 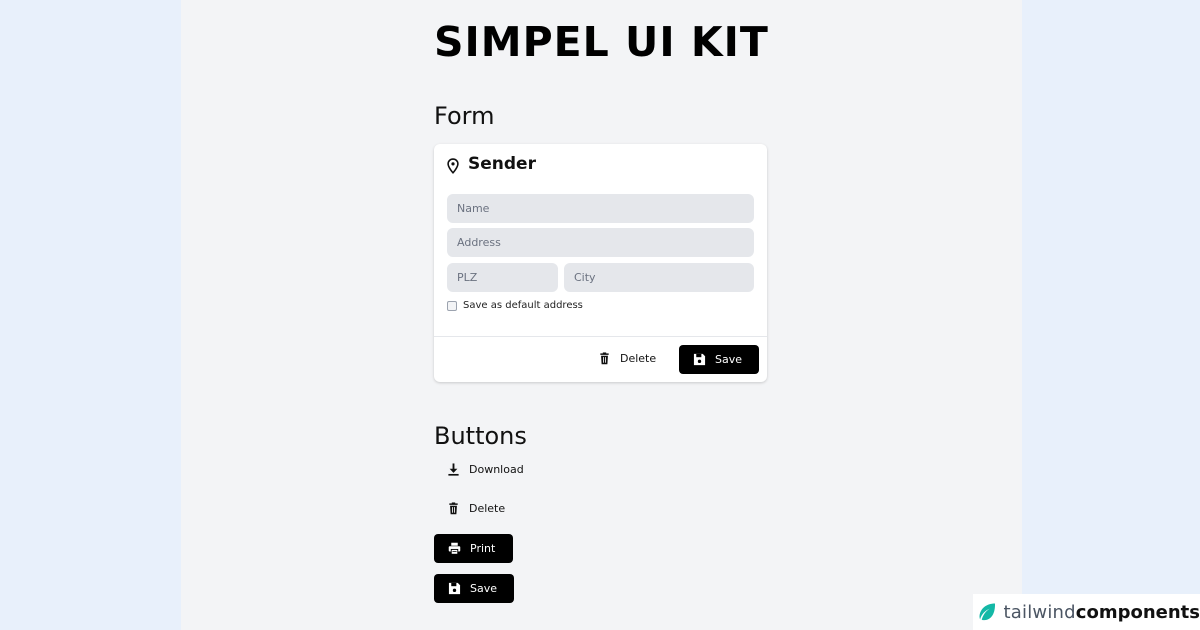 I want to click on download-button: Download, so click(x=485, y=469).